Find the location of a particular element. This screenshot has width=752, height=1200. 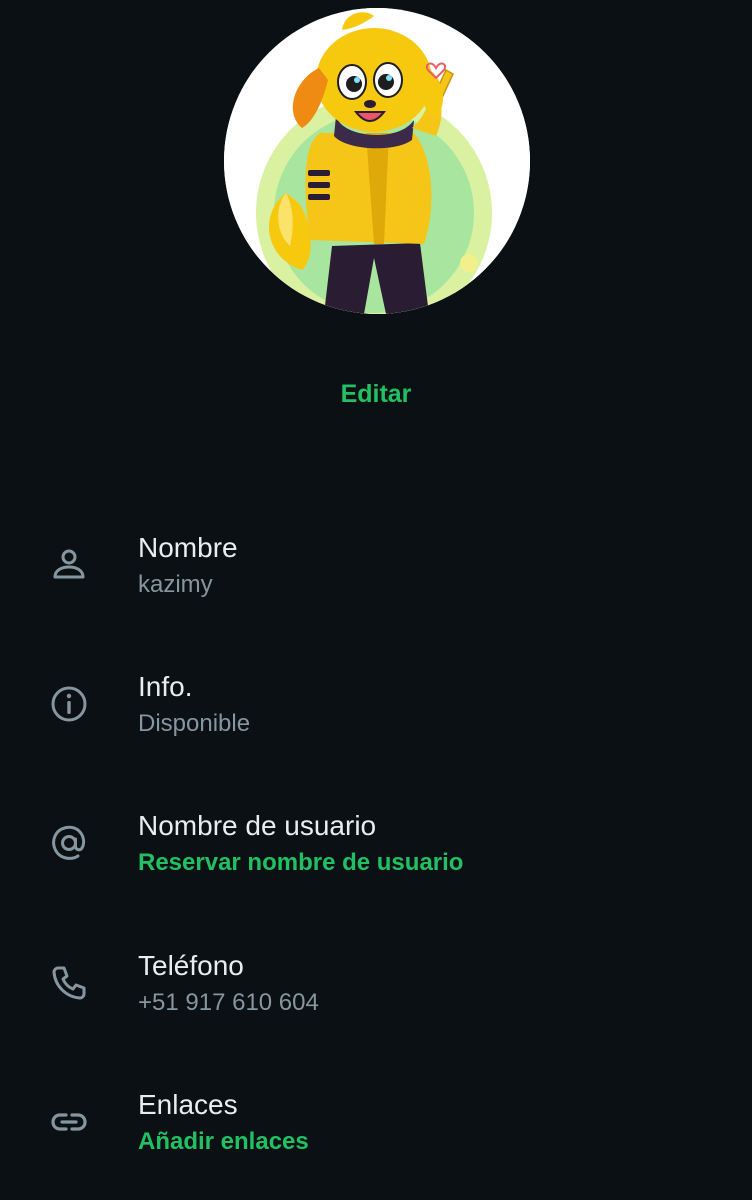

name-label: Nombre is located at coordinates (188, 547).